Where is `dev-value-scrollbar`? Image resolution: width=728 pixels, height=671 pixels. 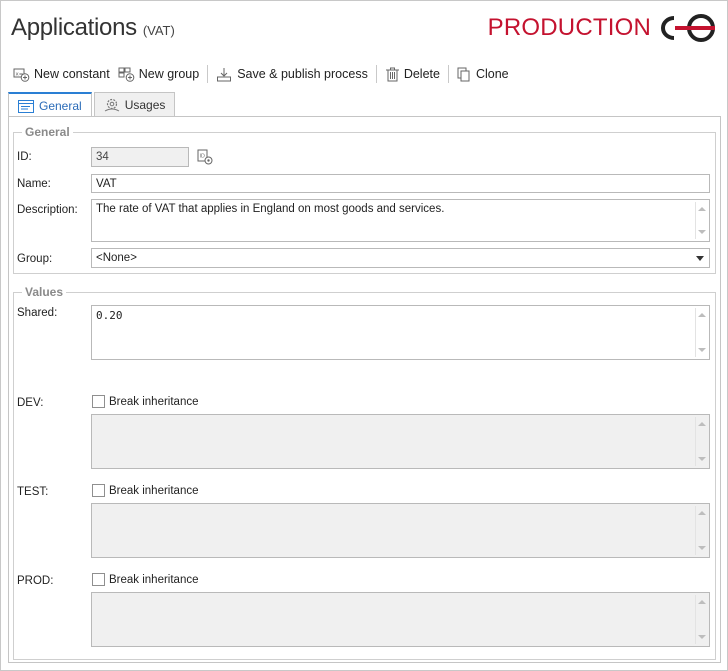 dev-value-scrollbar is located at coordinates (701, 441).